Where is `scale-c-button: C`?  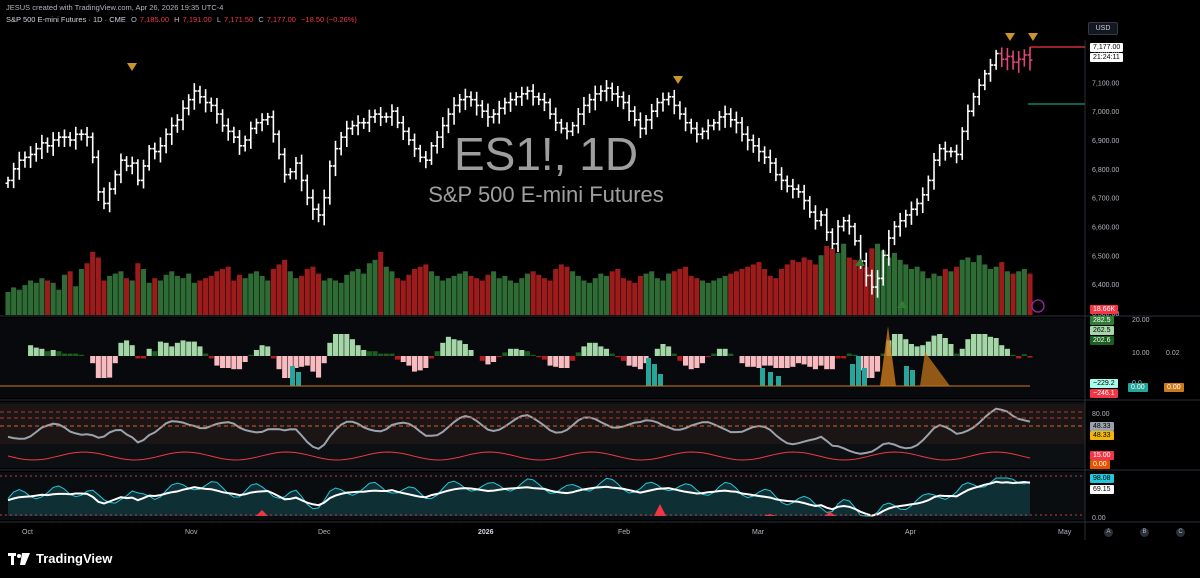
scale-c-button: C is located at coordinates (1180, 532).